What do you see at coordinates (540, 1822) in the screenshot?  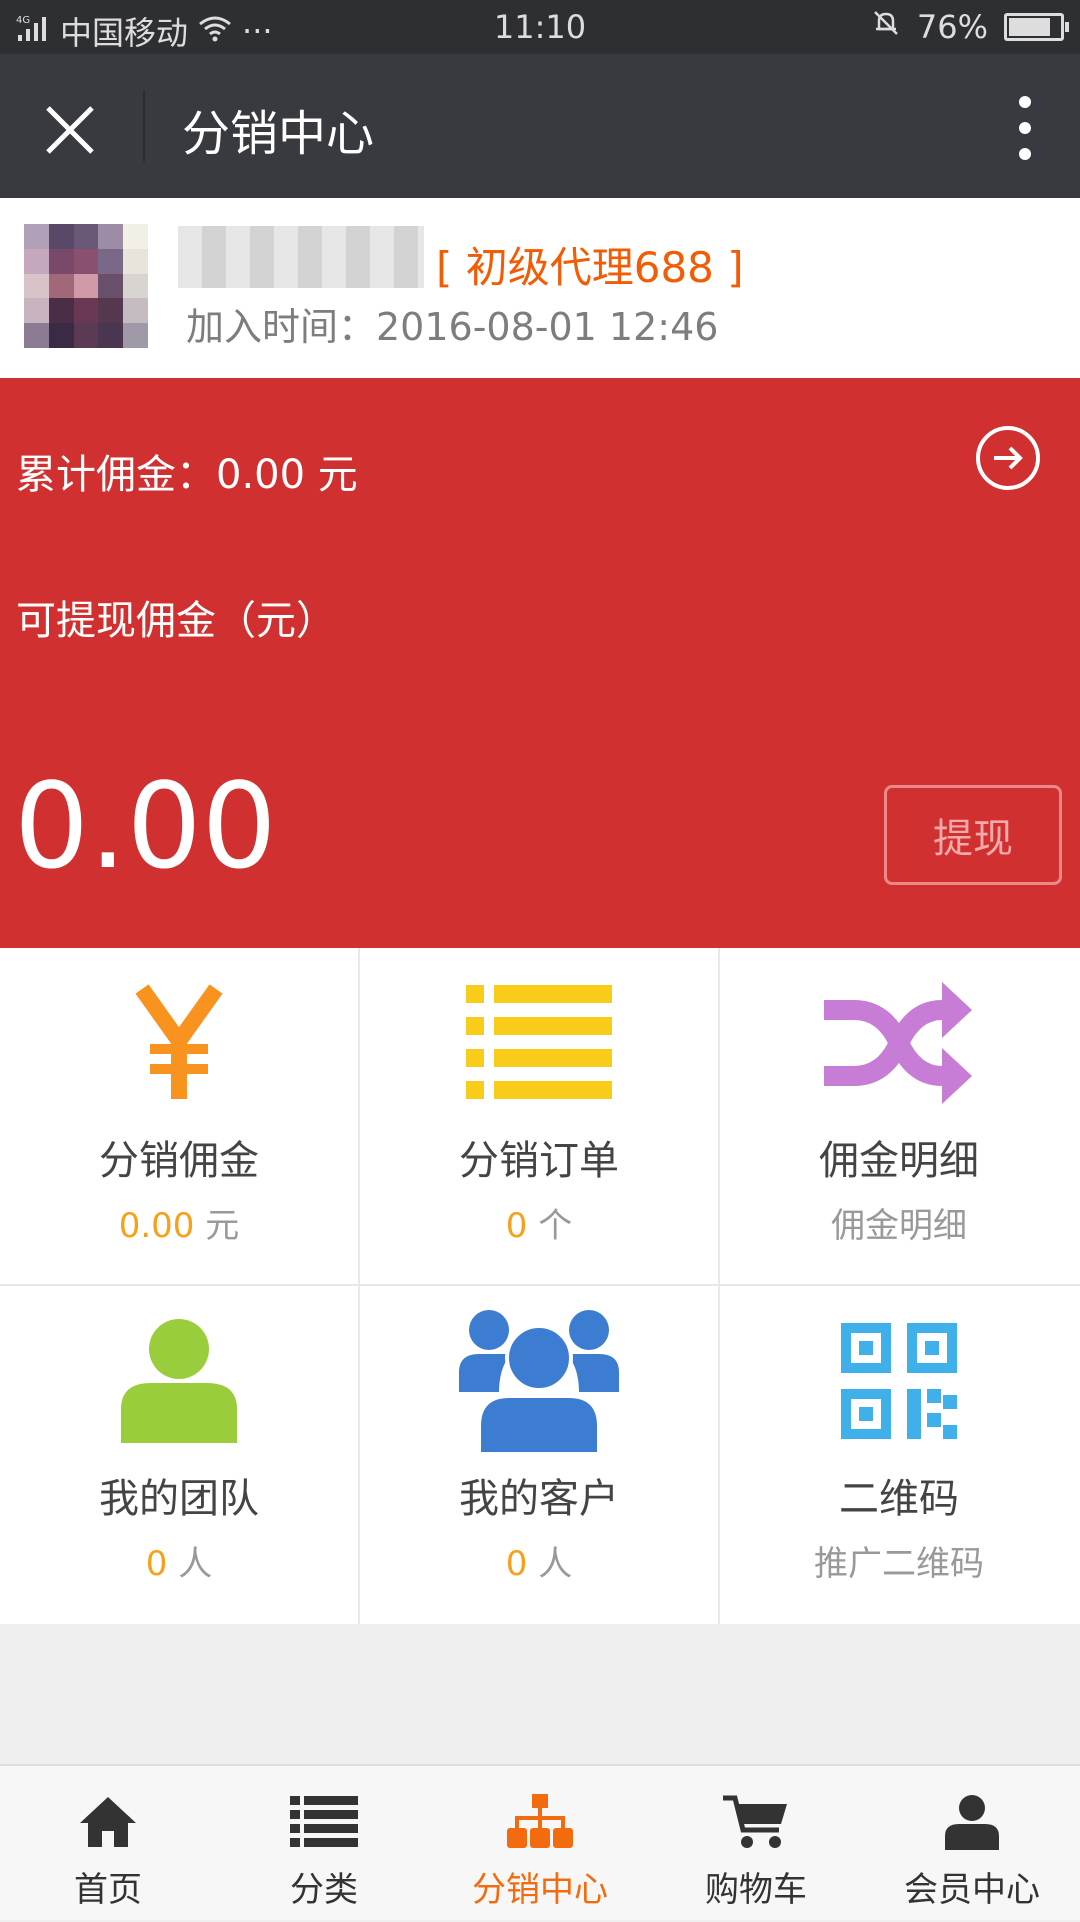 I see `sitemap-icon` at bounding box center [540, 1822].